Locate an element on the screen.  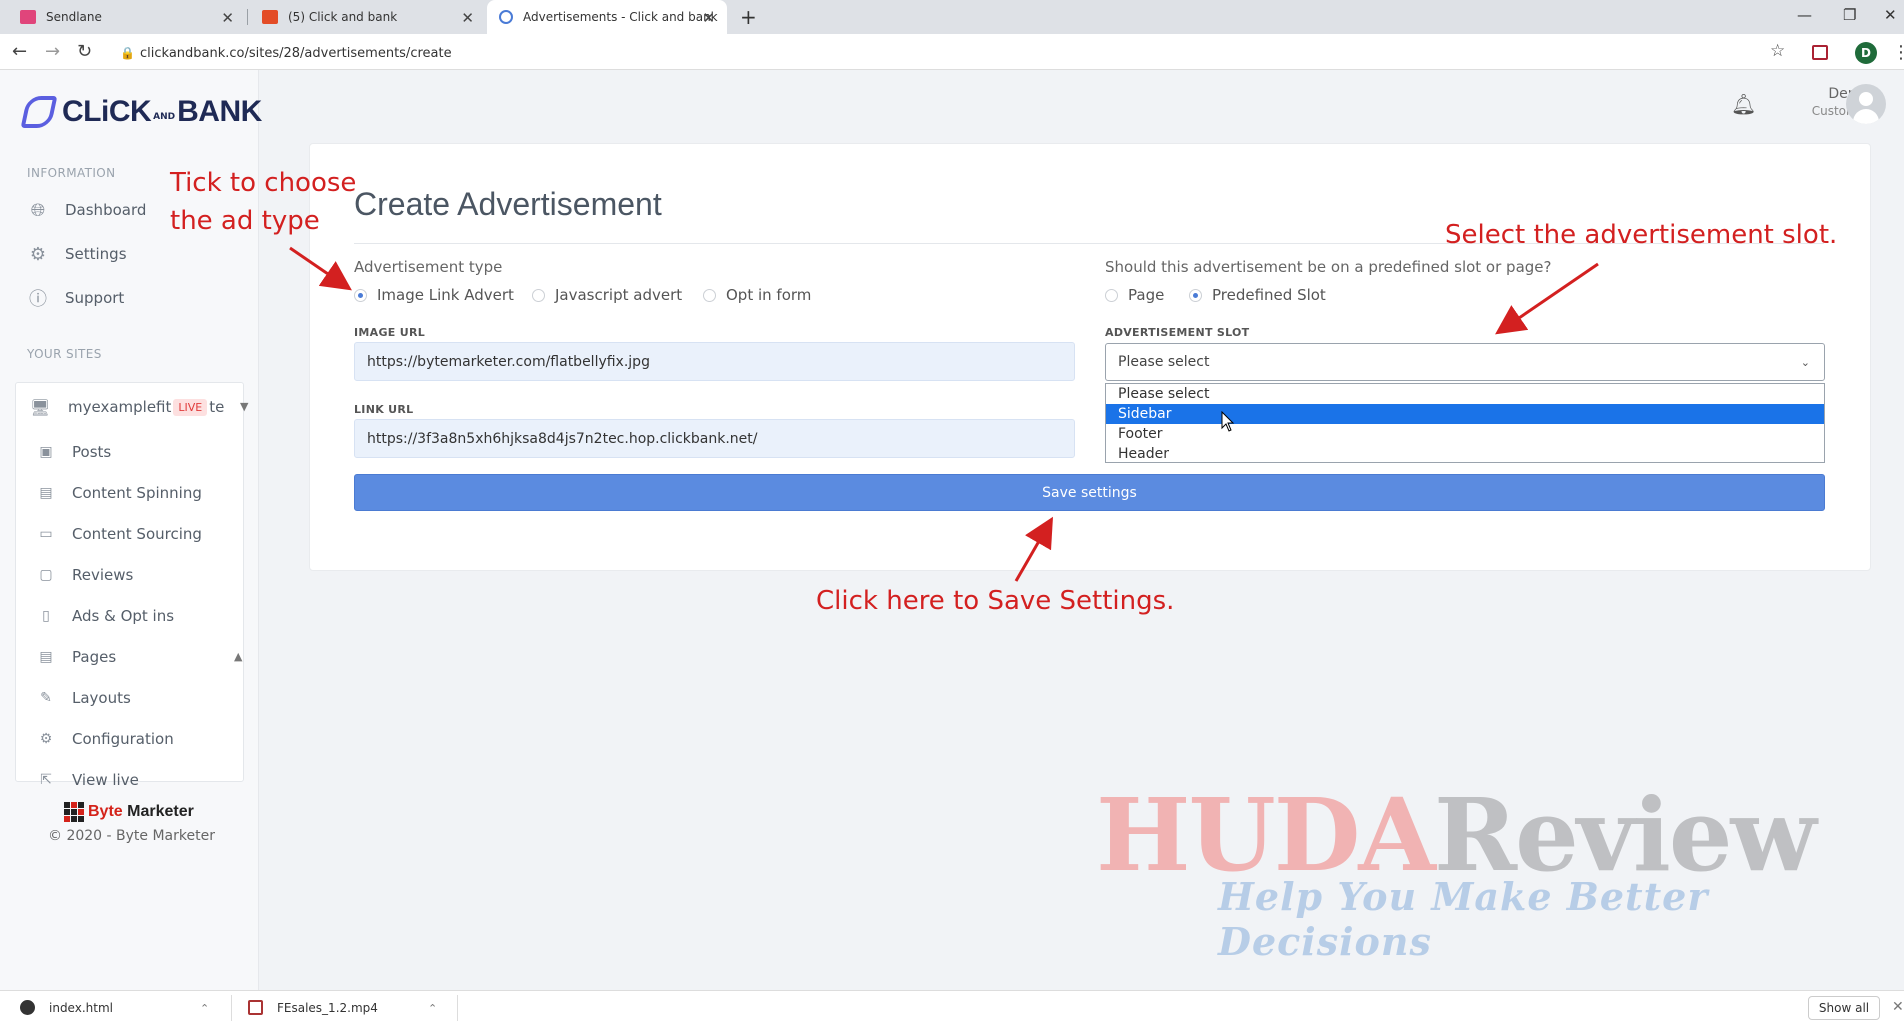
show-all-button: Show all is located at coordinates (1844, 1008).